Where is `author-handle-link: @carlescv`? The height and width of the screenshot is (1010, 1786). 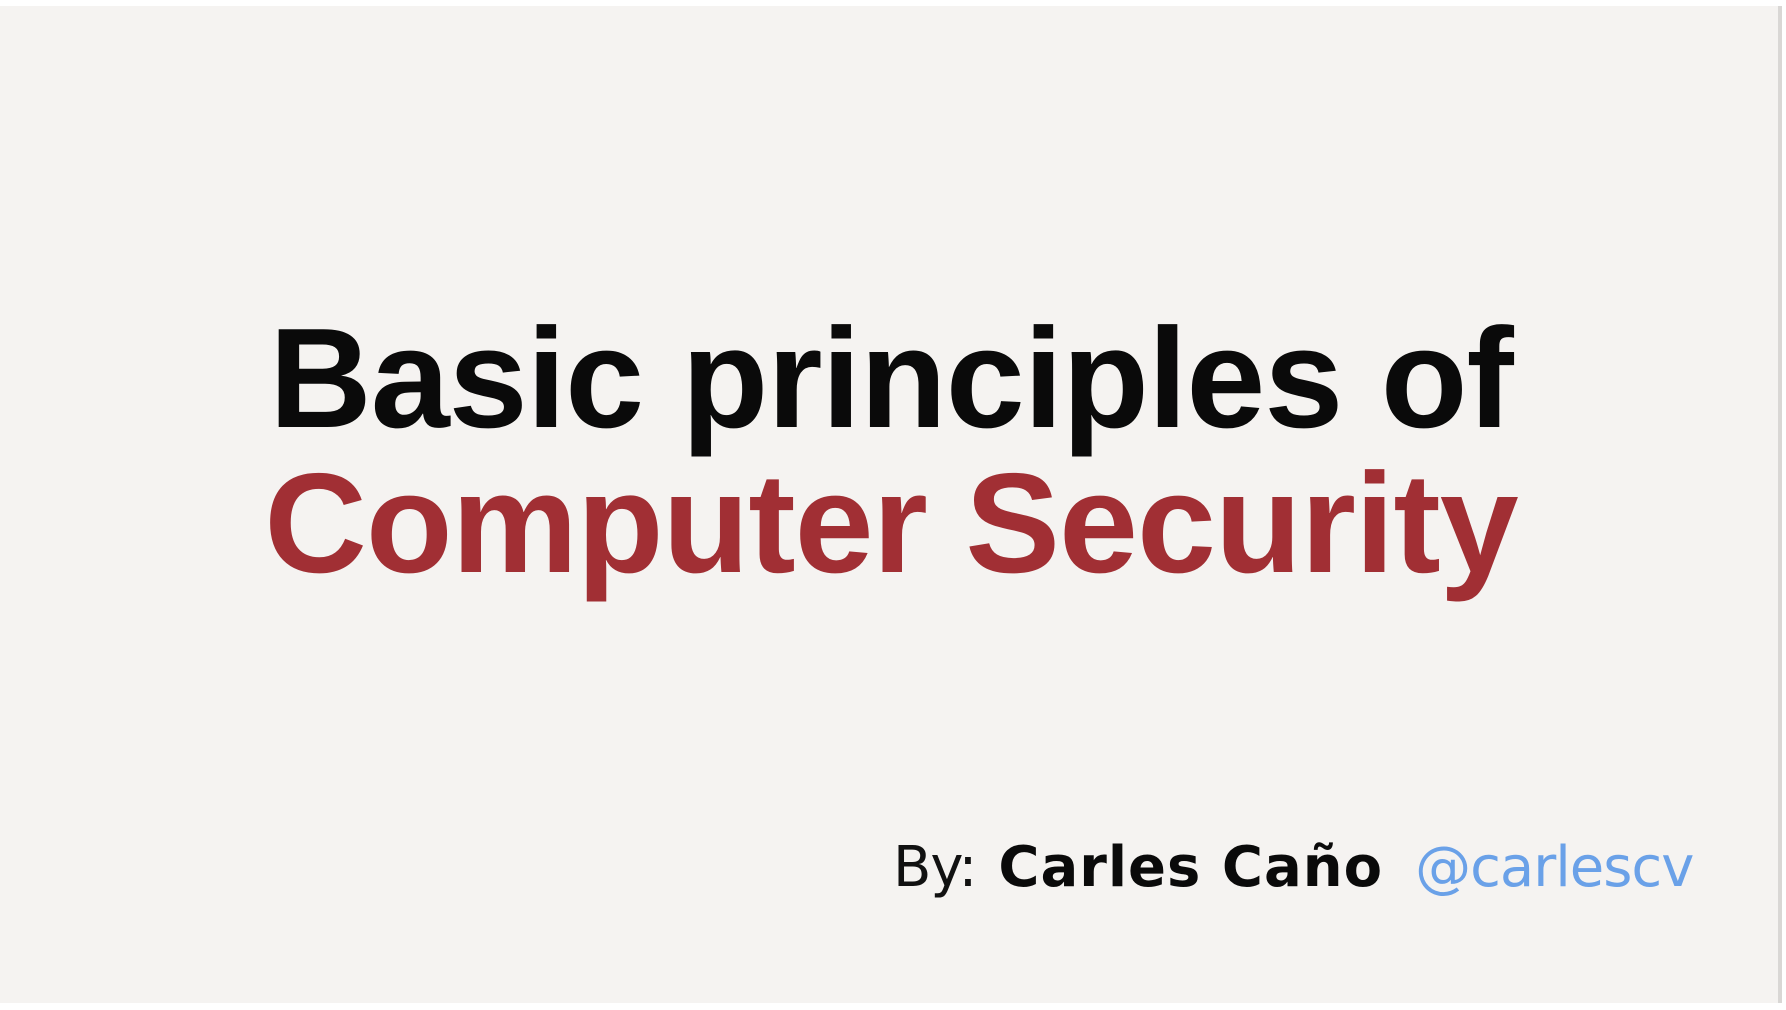
author-handle-link: @carlescv is located at coordinates (1554, 867).